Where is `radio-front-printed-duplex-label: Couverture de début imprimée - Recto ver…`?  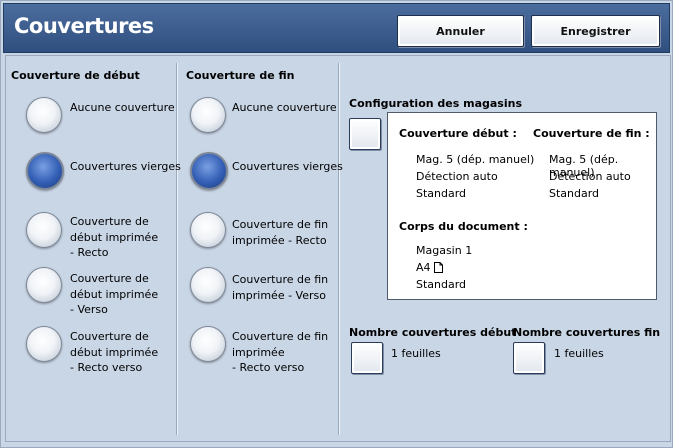
radio-front-printed-duplex-label: Couverture de début imprimée - Recto ver… is located at coordinates (114, 352).